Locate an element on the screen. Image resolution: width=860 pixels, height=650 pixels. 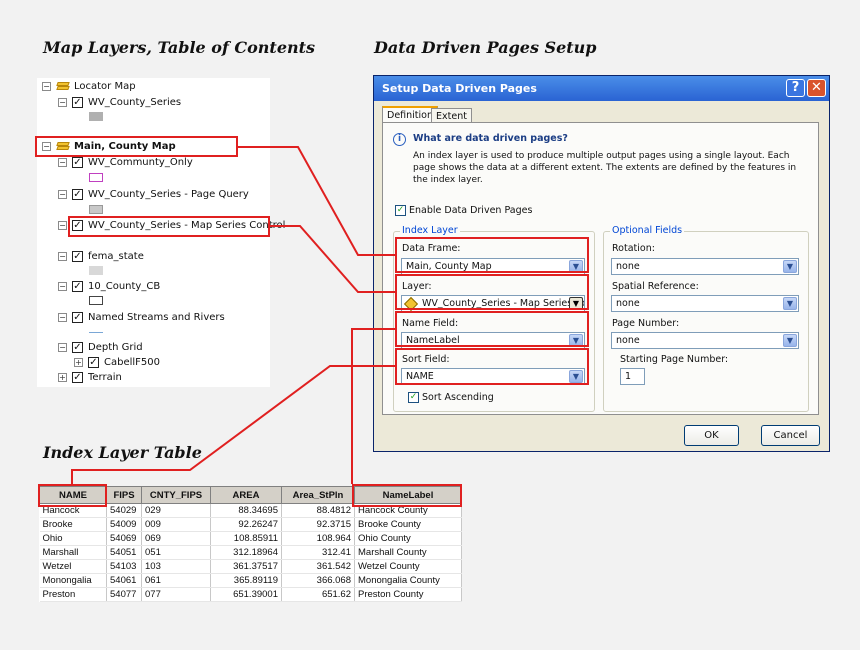
table-cell: 54077 is located at coordinates (124, 594).